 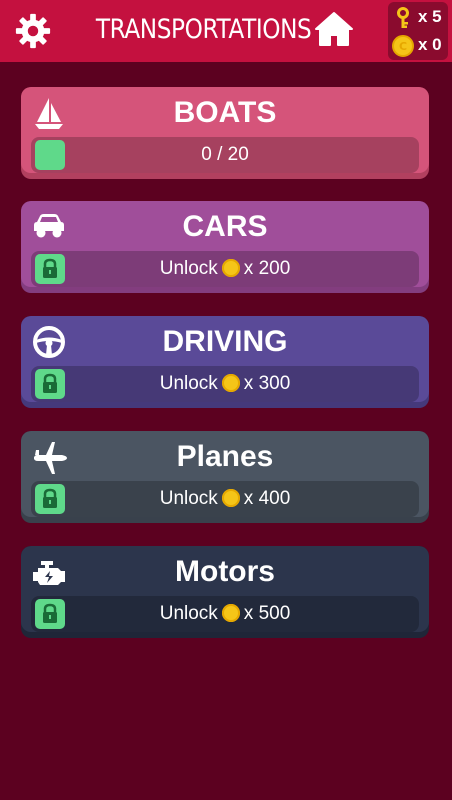 I want to click on category-title: Planes, so click(x=225, y=456).